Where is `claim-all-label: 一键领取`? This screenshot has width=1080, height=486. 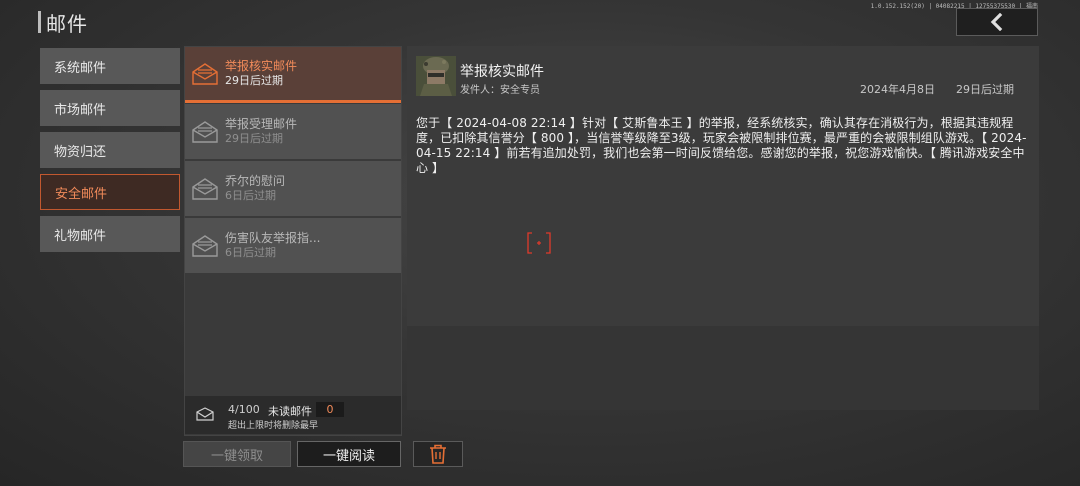 claim-all-label: 一键领取 is located at coordinates (236, 456).